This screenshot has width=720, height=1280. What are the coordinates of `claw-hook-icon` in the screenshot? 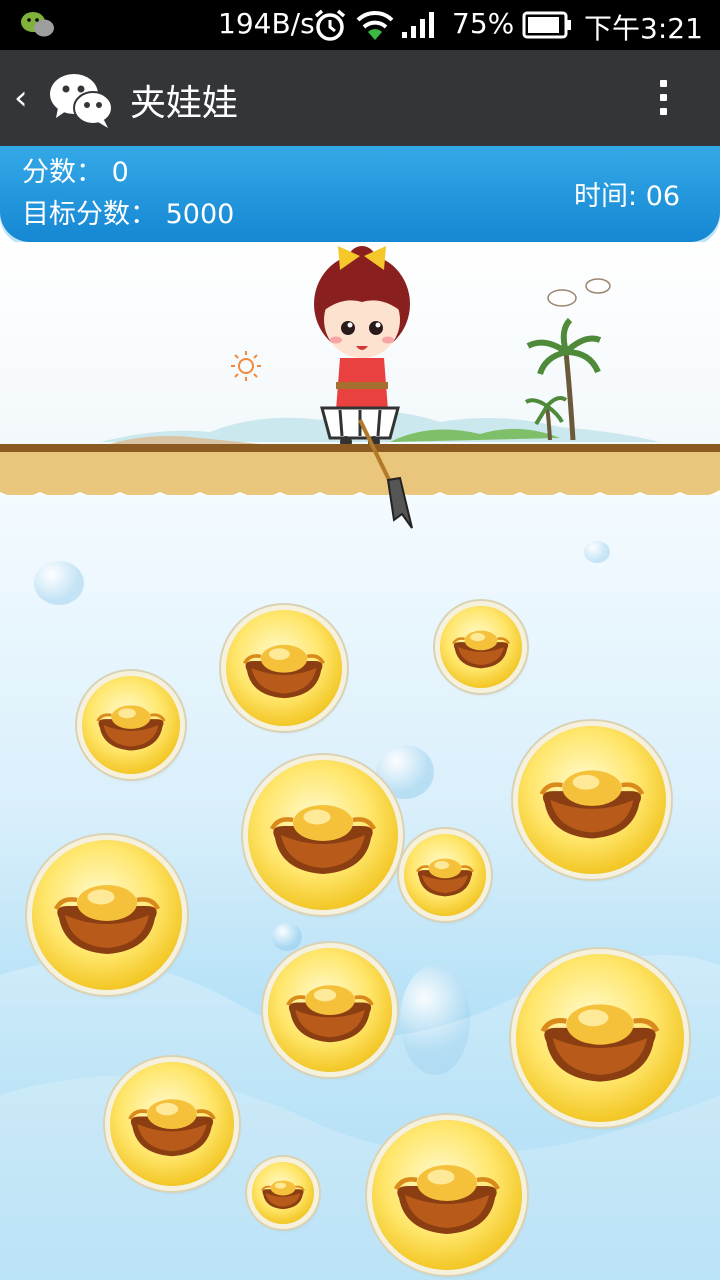 It's located at (385, 474).